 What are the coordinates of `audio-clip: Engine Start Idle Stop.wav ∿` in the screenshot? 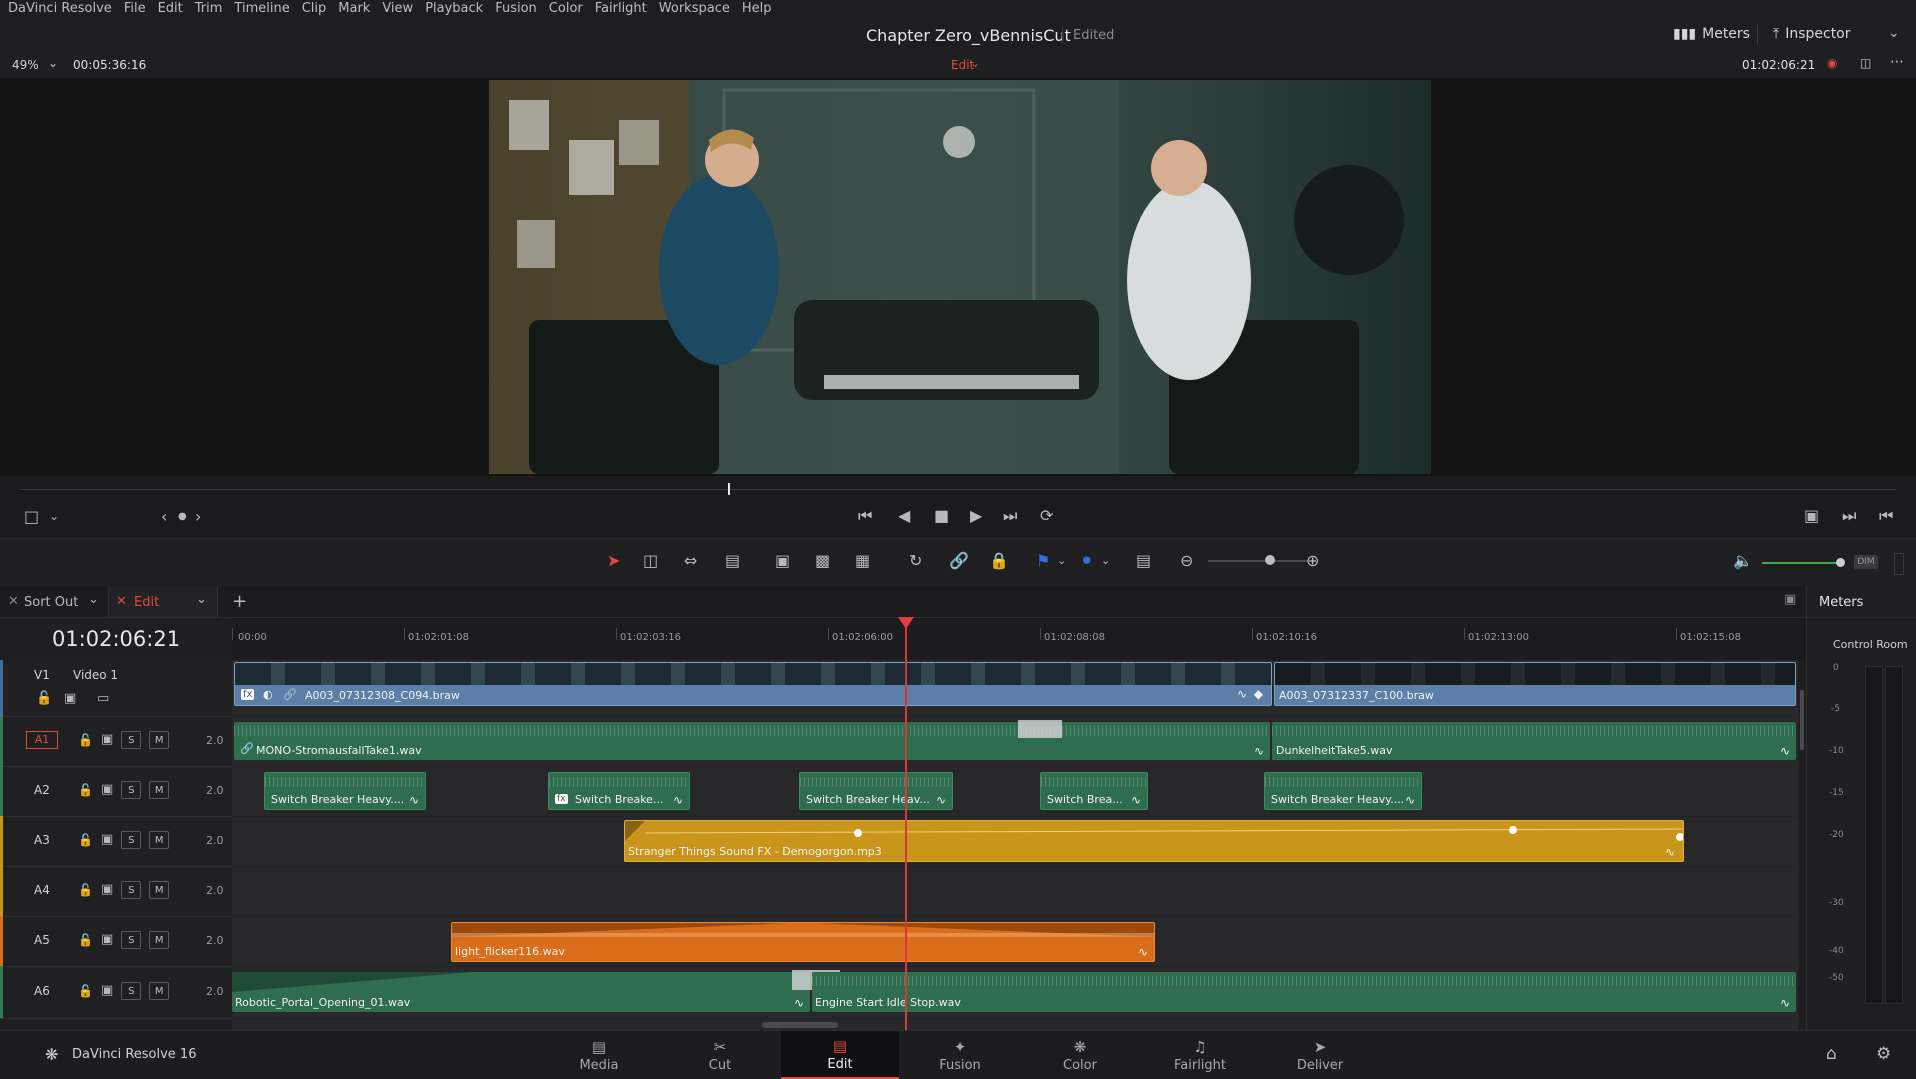 It's located at (1304, 992).